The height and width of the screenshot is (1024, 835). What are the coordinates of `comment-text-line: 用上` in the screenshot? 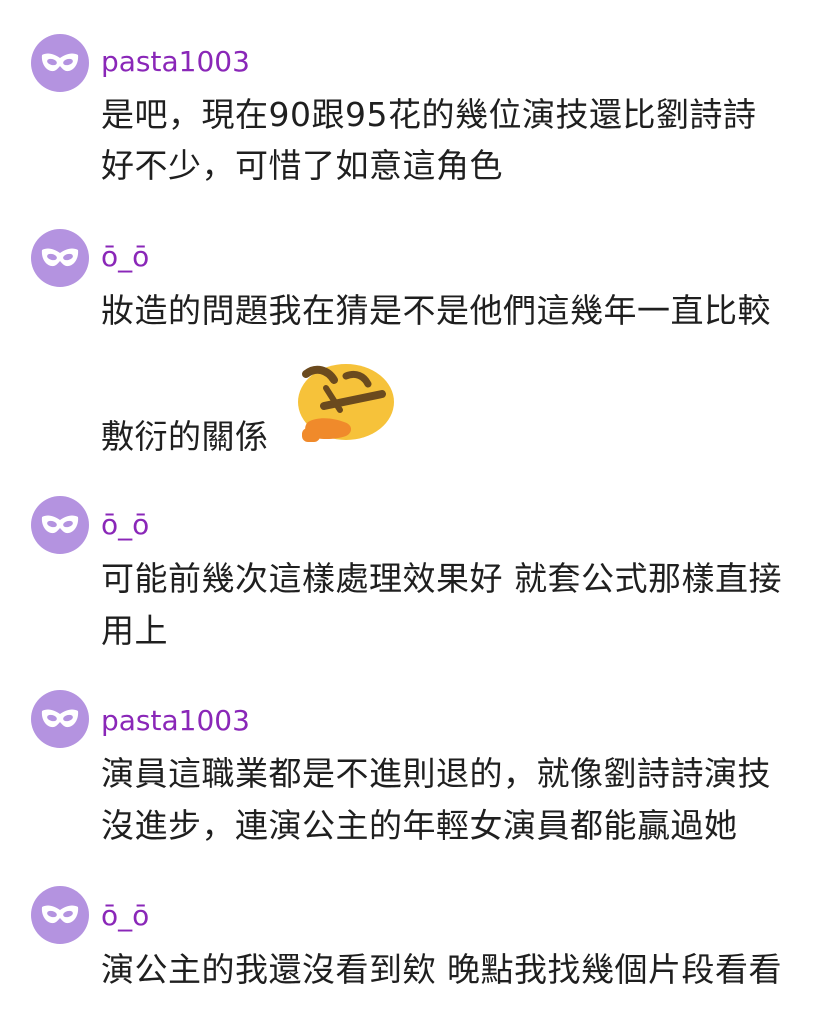 It's located at (134, 630).